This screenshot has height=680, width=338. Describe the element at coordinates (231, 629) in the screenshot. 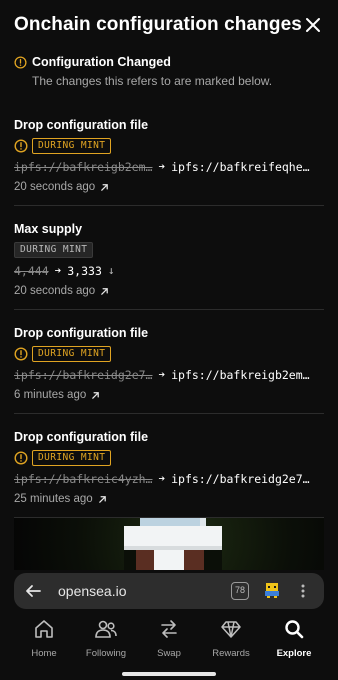

I see `diamond-icon` at that location.